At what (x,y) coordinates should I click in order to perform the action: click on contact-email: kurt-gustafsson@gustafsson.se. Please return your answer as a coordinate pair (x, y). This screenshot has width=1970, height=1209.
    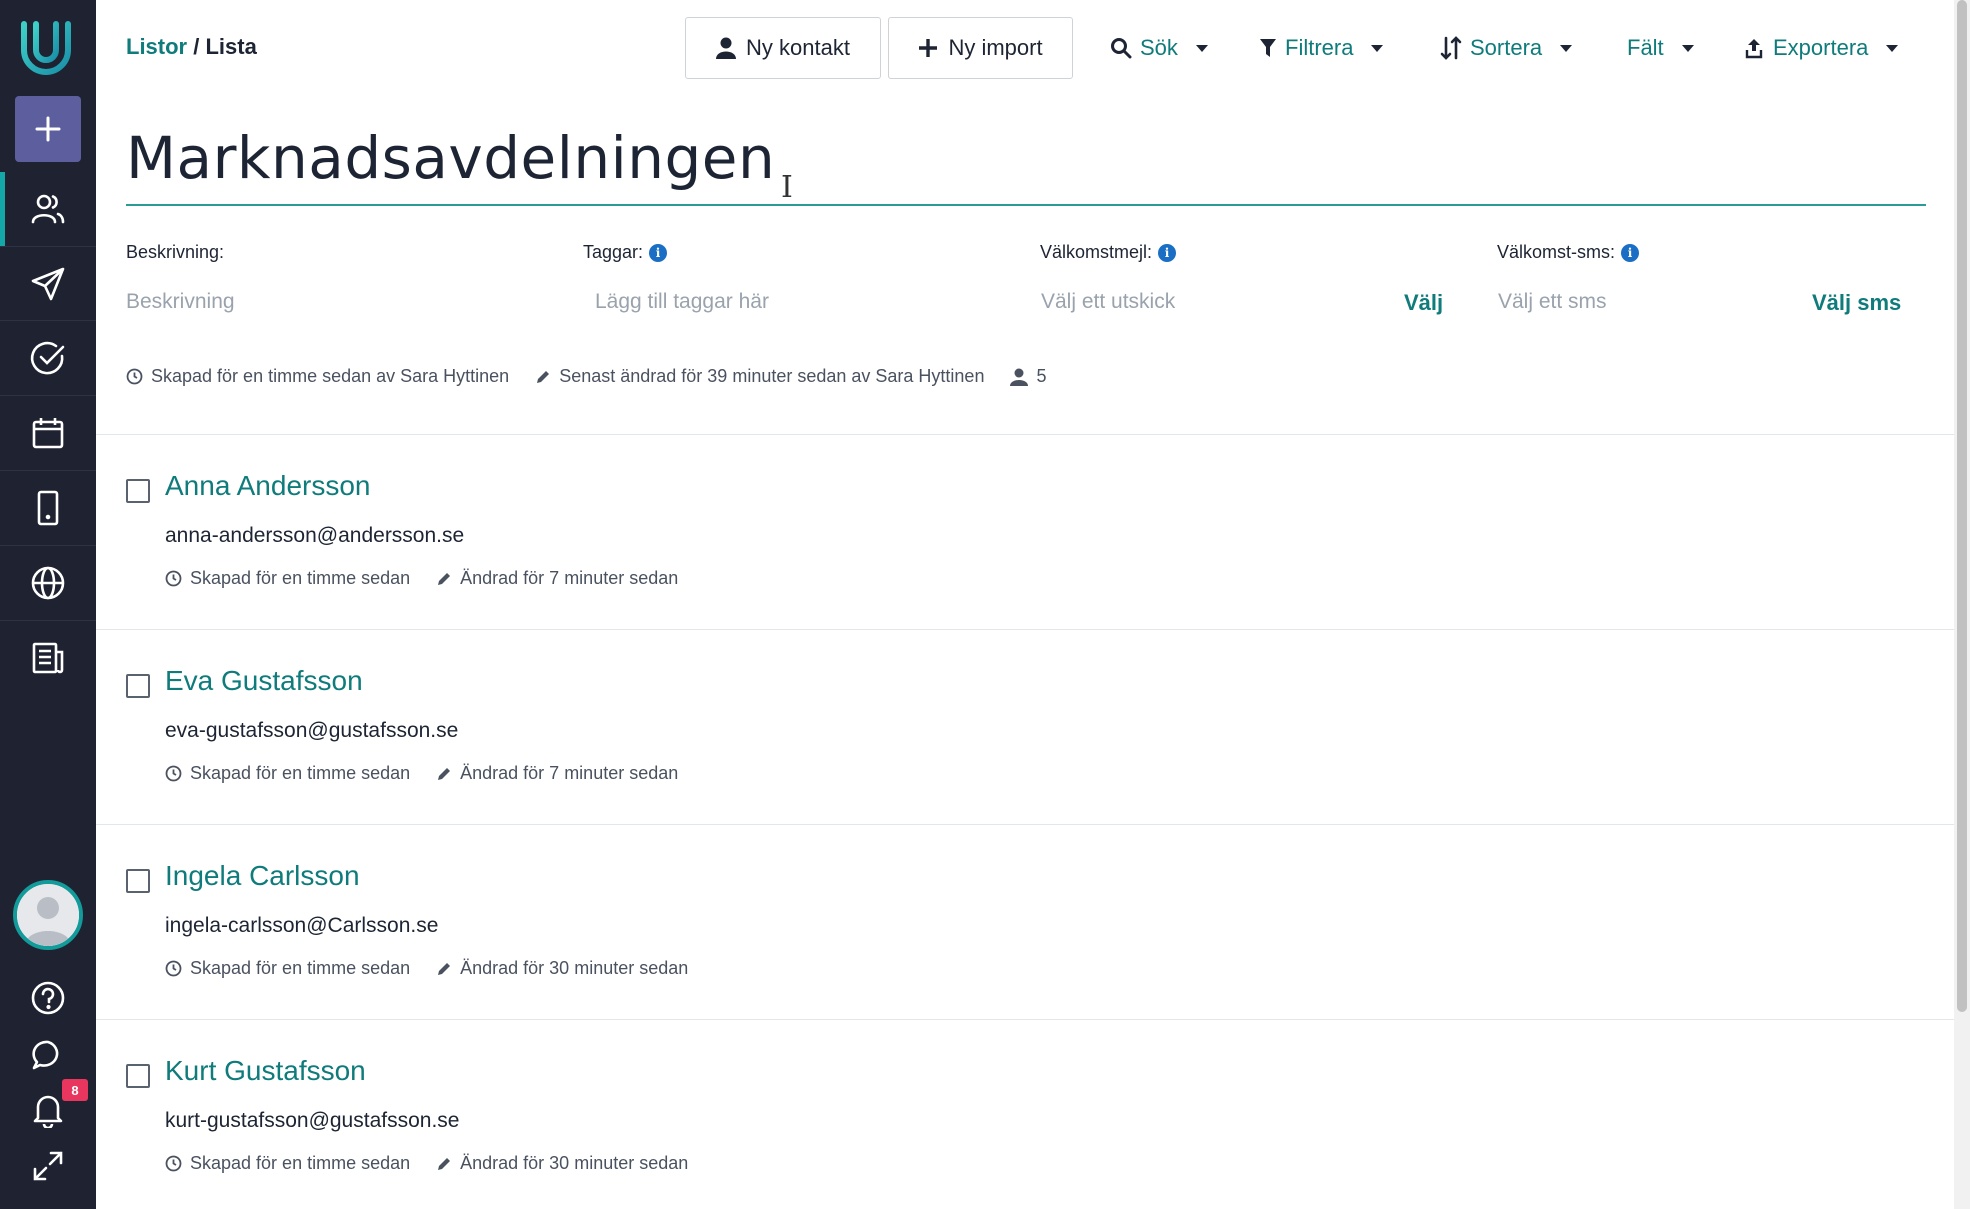
    Looking at the image, I should click on (312, 1120).